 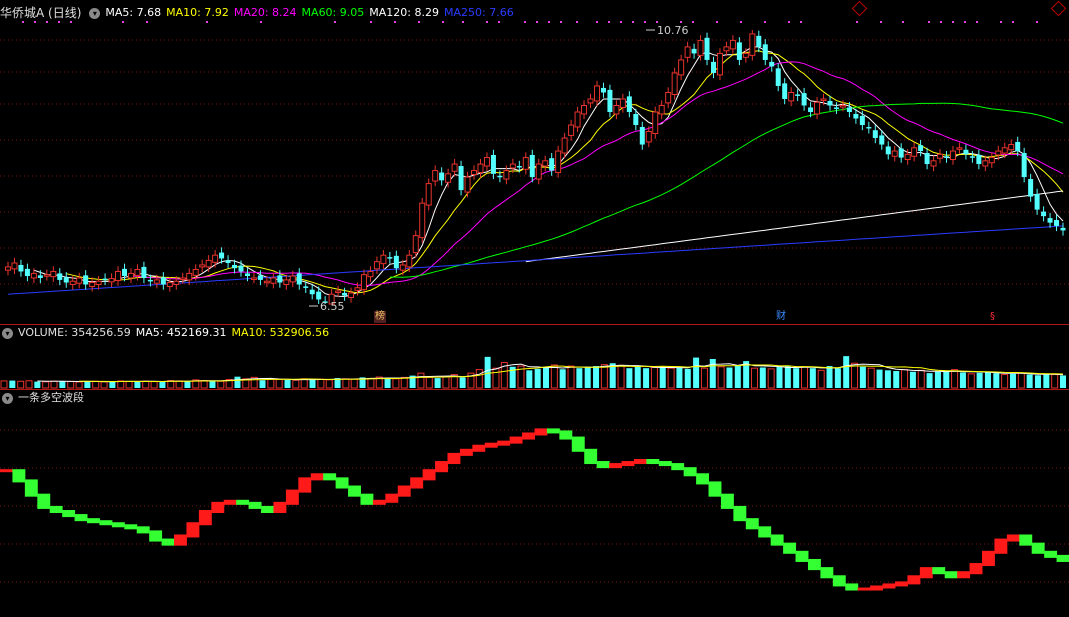 What do you see at coordinates (41, 13) in the screenshot?
I see `stock-title: 华侨城A (日线)` at bounding box center [41, 13].